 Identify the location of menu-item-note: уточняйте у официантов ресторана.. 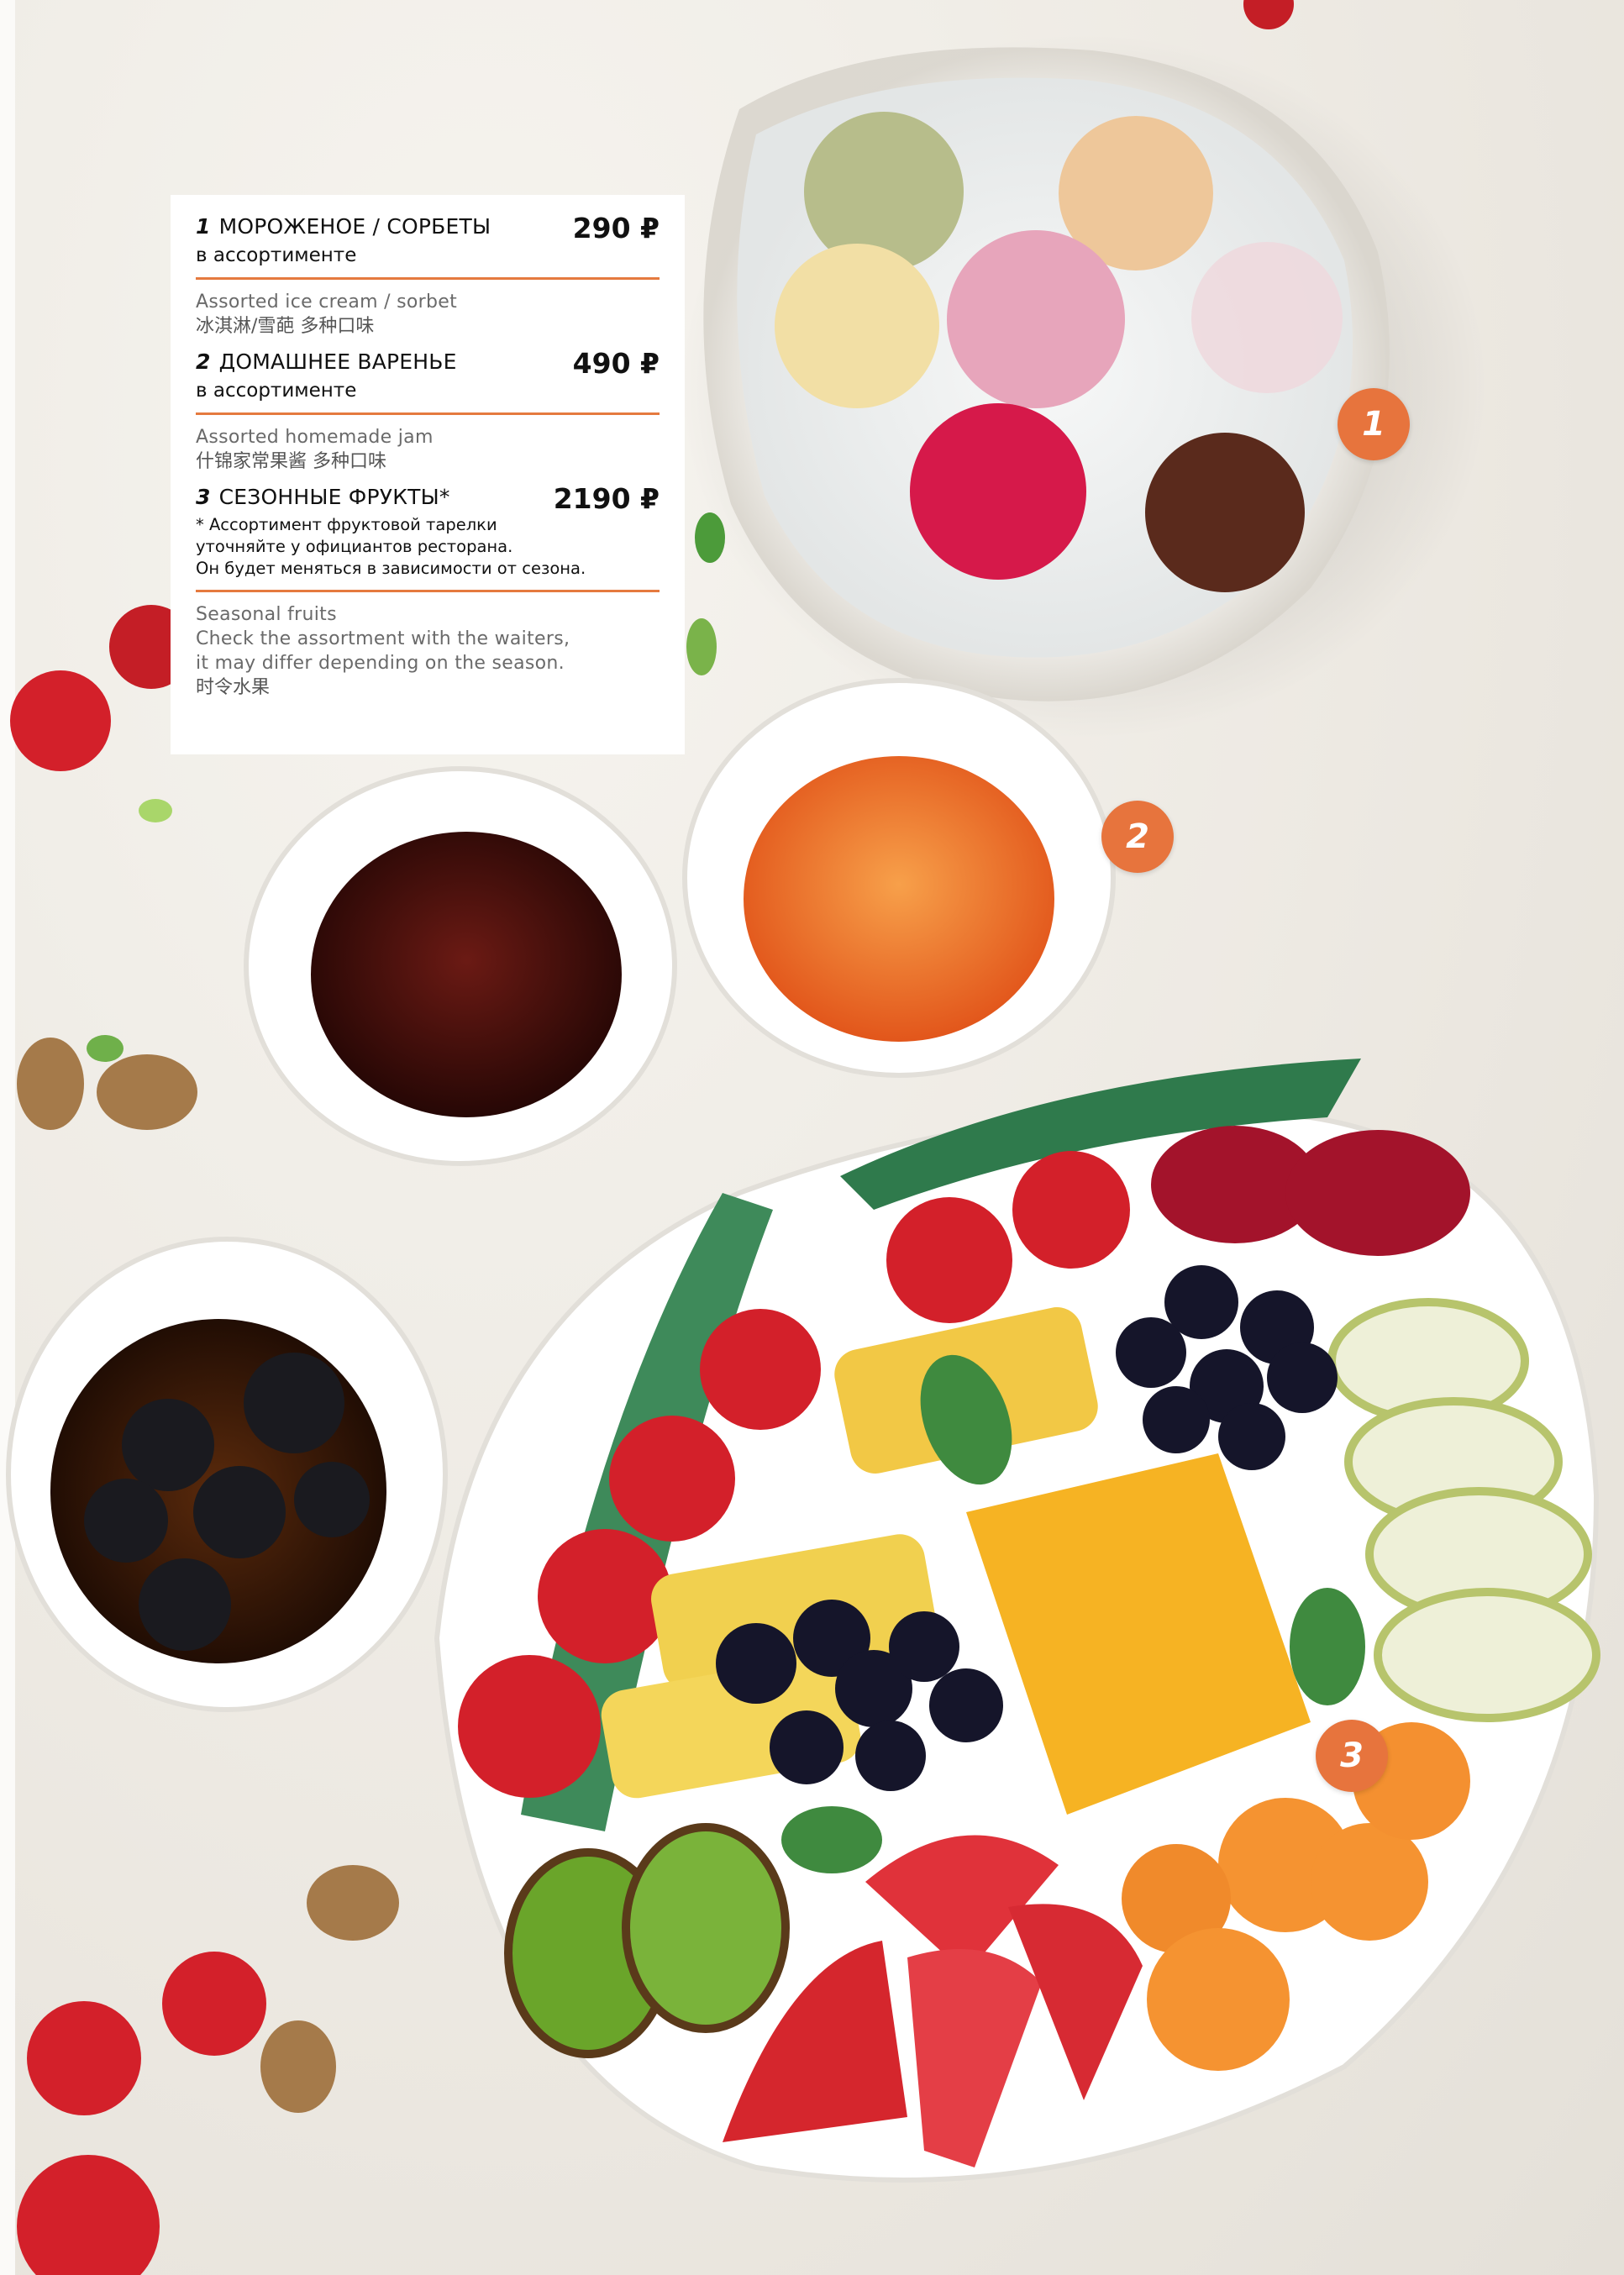
(354, 546).